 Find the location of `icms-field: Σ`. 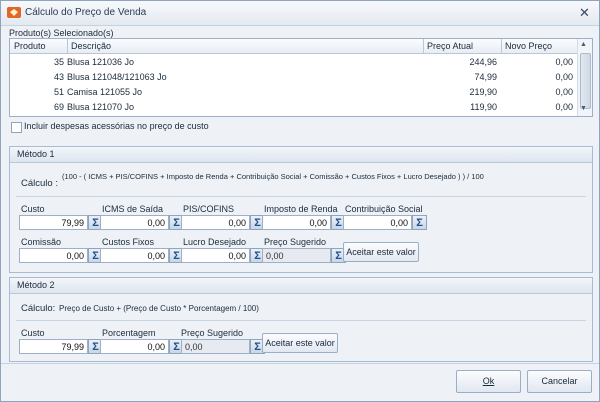

icms-field: Σ is located at coordinates (142, 222).